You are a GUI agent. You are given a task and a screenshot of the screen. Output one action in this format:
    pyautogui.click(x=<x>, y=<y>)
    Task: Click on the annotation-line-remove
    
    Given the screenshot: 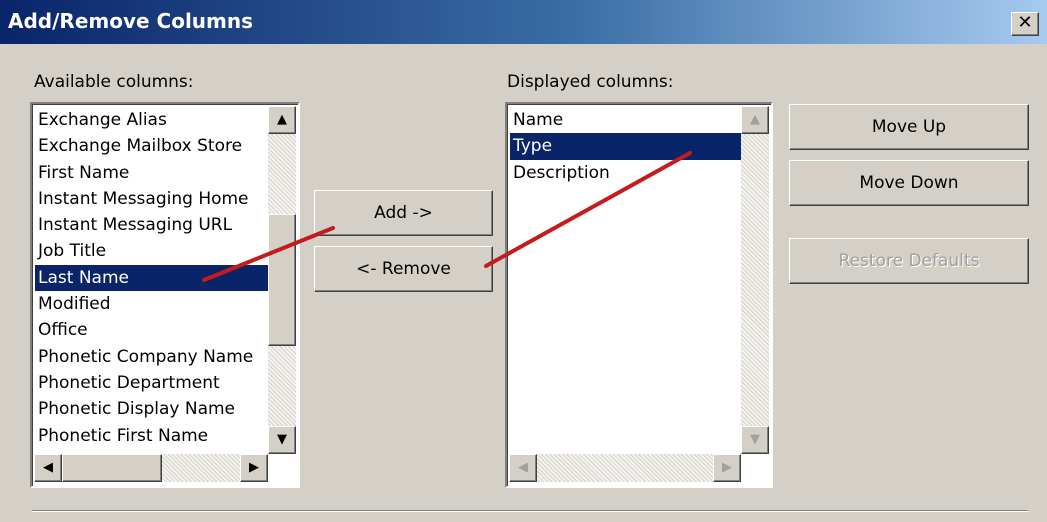 What is the action you would take?
    pyautogui.click(x=588, y=209)
    